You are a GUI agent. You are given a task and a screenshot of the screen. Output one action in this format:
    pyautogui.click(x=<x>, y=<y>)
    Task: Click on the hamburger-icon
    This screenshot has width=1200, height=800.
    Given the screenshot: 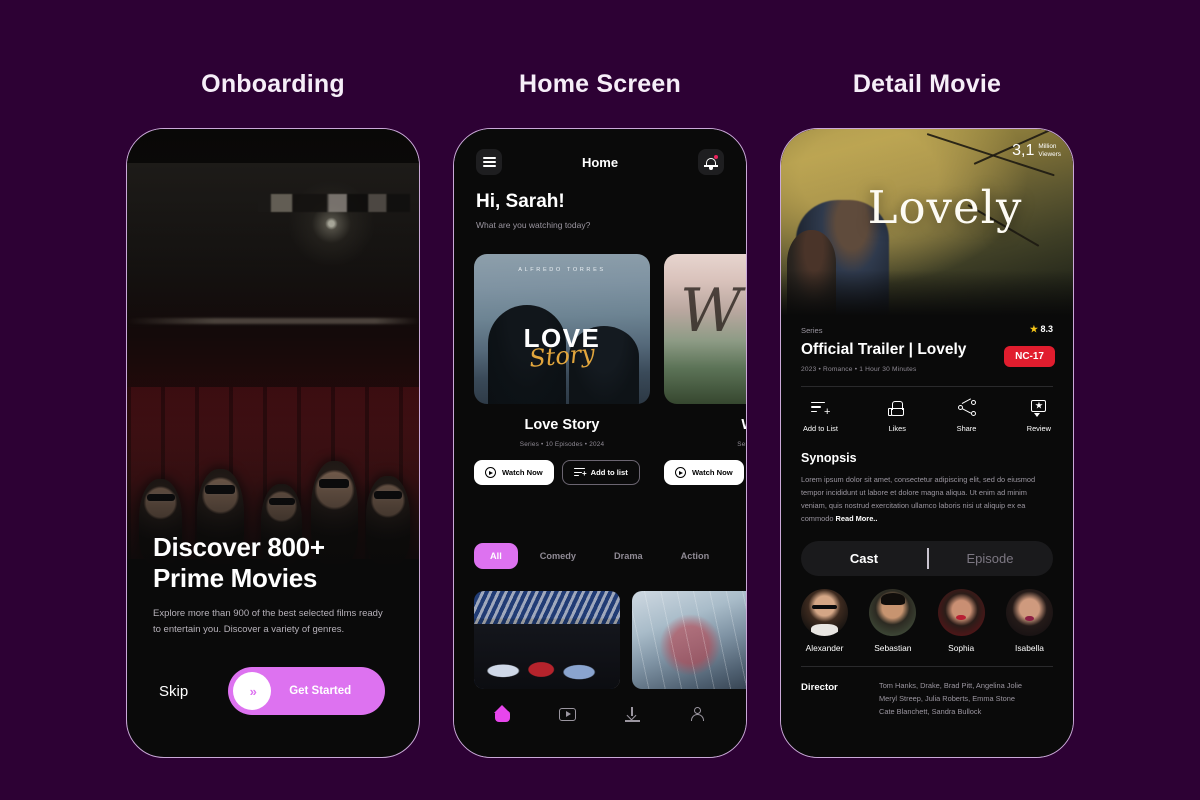 What is the action you would take?
    pyautogui.click(x=489, y=162)
    